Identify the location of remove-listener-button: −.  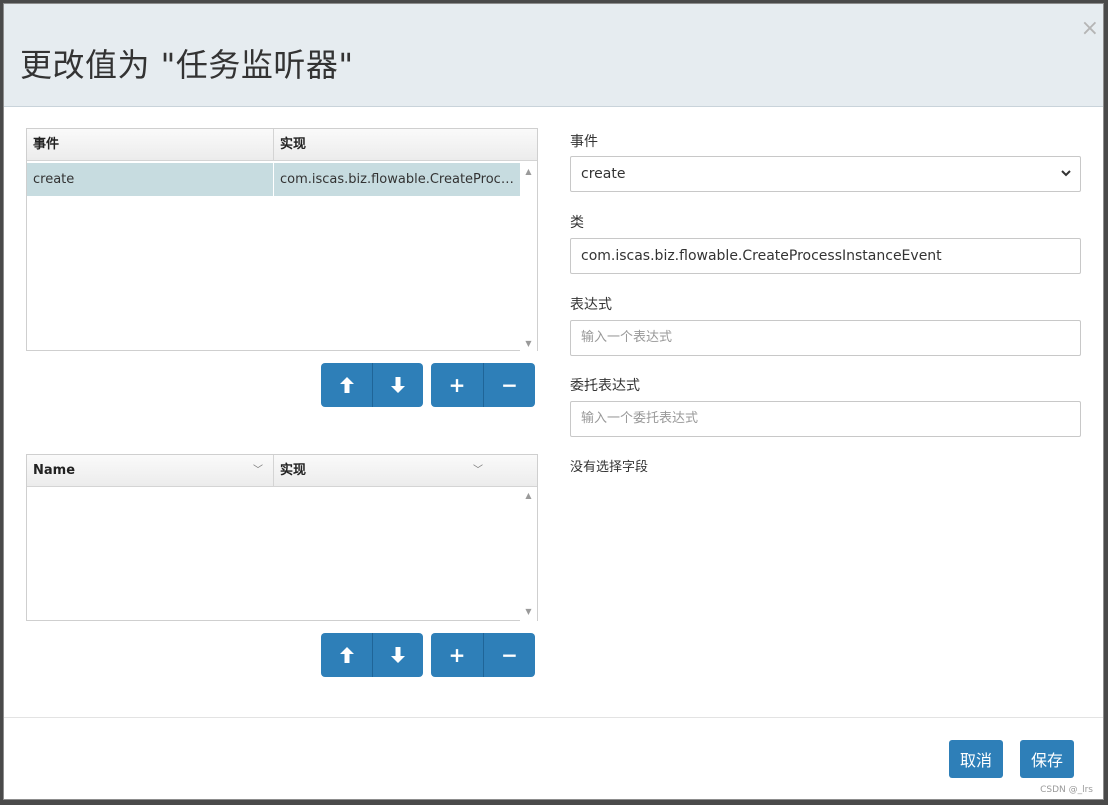
(509, 385).